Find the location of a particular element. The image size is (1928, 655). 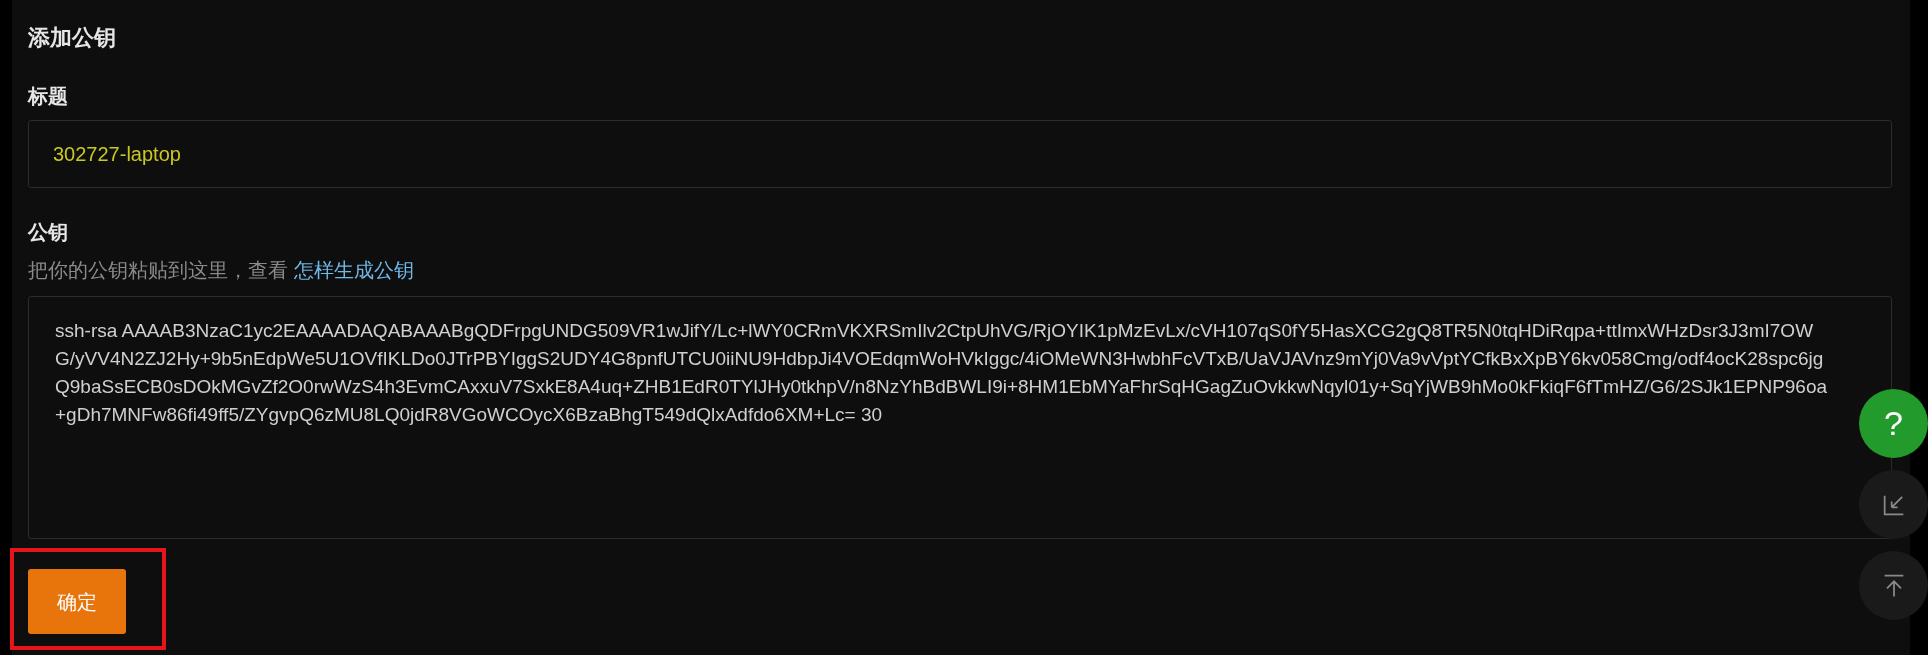

field-hint: 把你的公钥粘贴到这里，查看 怎样生成公钥 is located at coordinates (221, 270).